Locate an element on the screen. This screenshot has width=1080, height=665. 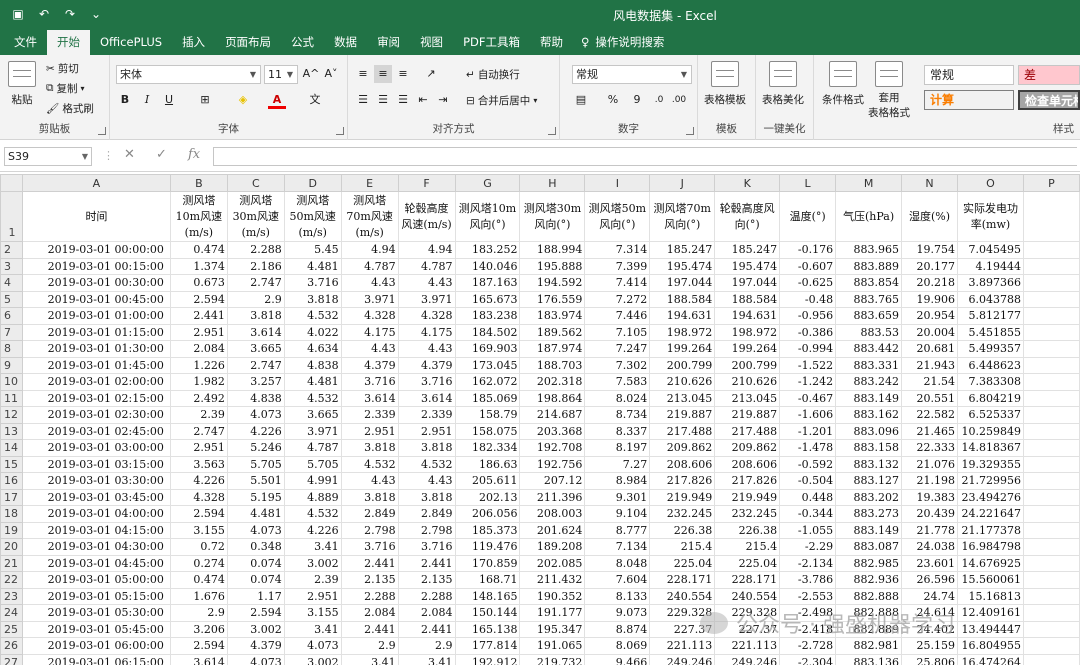
data-cell: 883.53 is located at coordinates (869, 332).